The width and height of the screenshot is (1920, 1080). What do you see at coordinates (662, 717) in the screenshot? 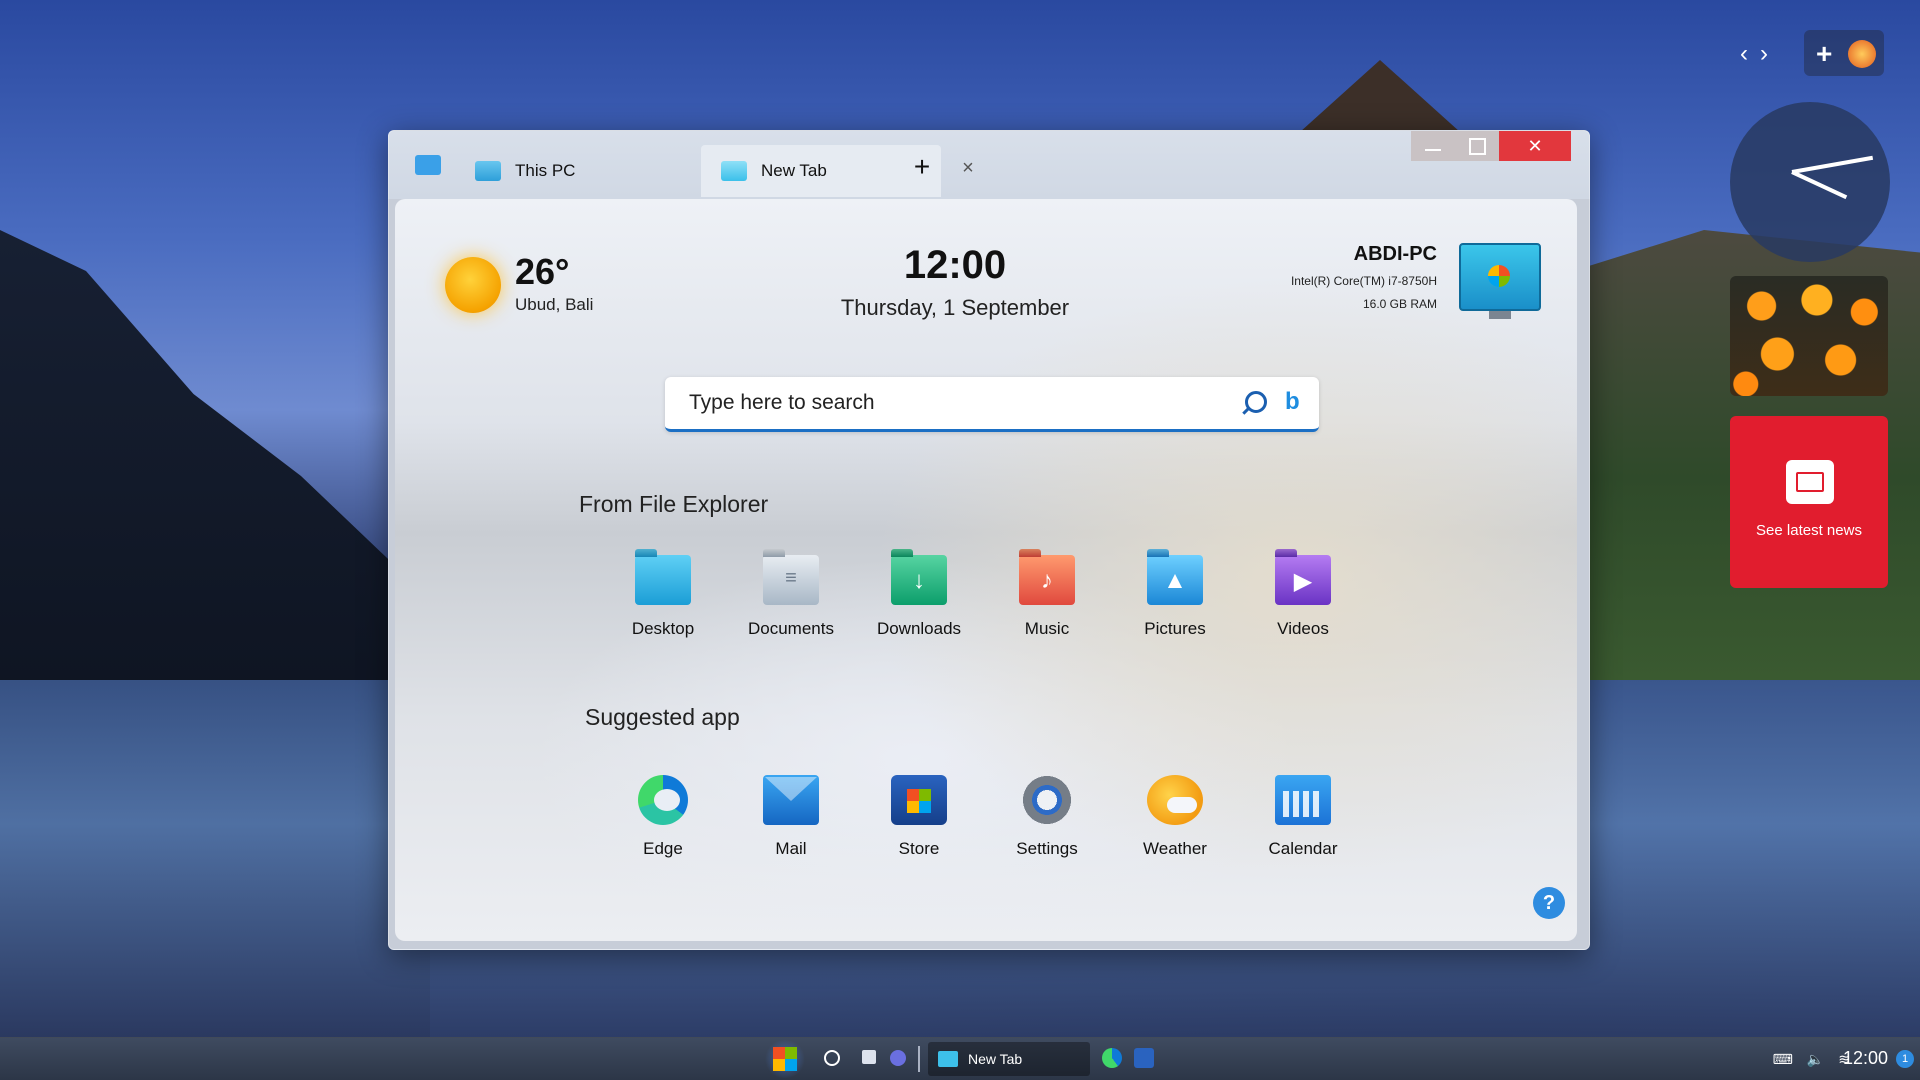
I see `suggested-apps-section-title: Suggested app` at bounding box center [662, 717].